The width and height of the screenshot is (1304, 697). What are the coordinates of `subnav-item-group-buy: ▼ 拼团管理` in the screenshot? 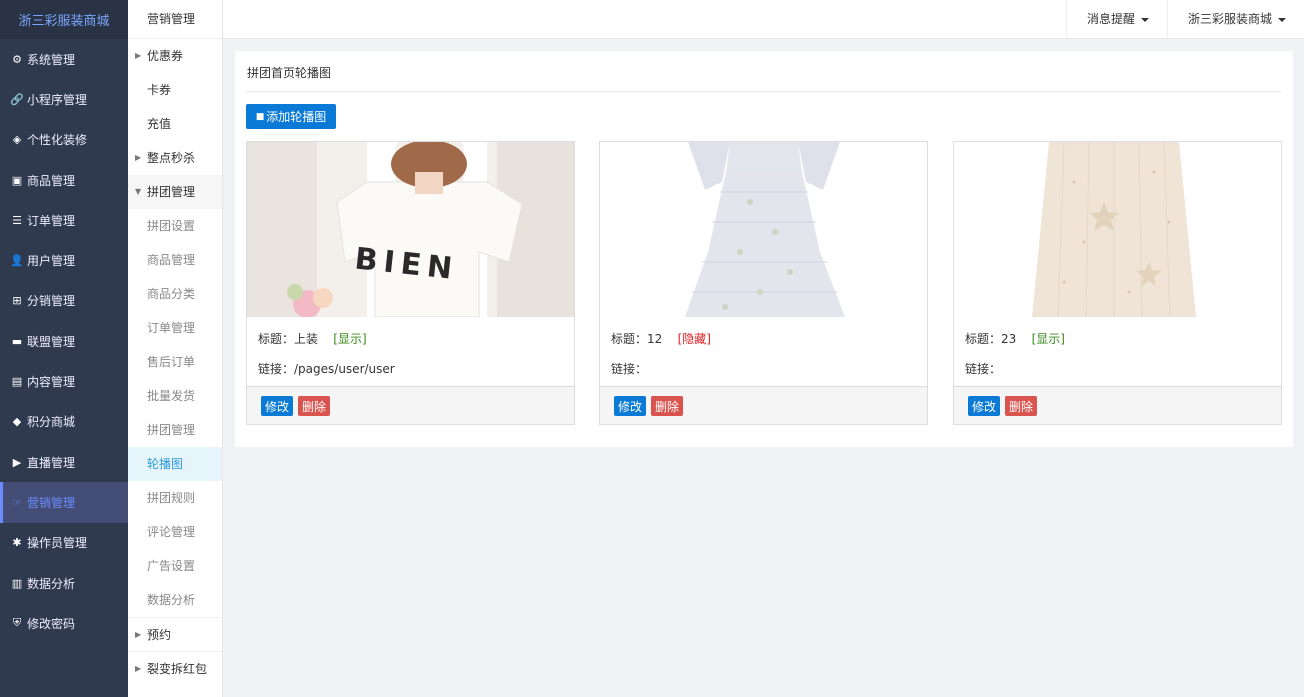 It's located at (175, 192).